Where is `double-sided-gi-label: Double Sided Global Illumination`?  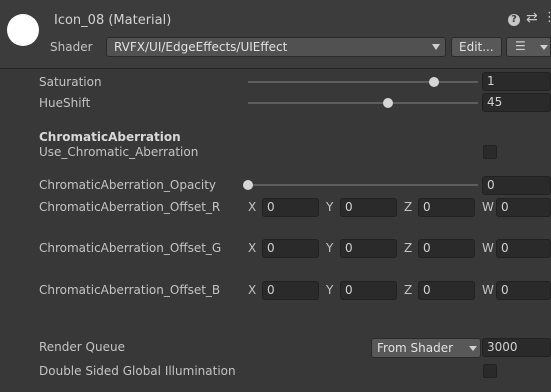 double-sided-gi-label: Double Sided Global Illumination is located at coordinates (137, 371).